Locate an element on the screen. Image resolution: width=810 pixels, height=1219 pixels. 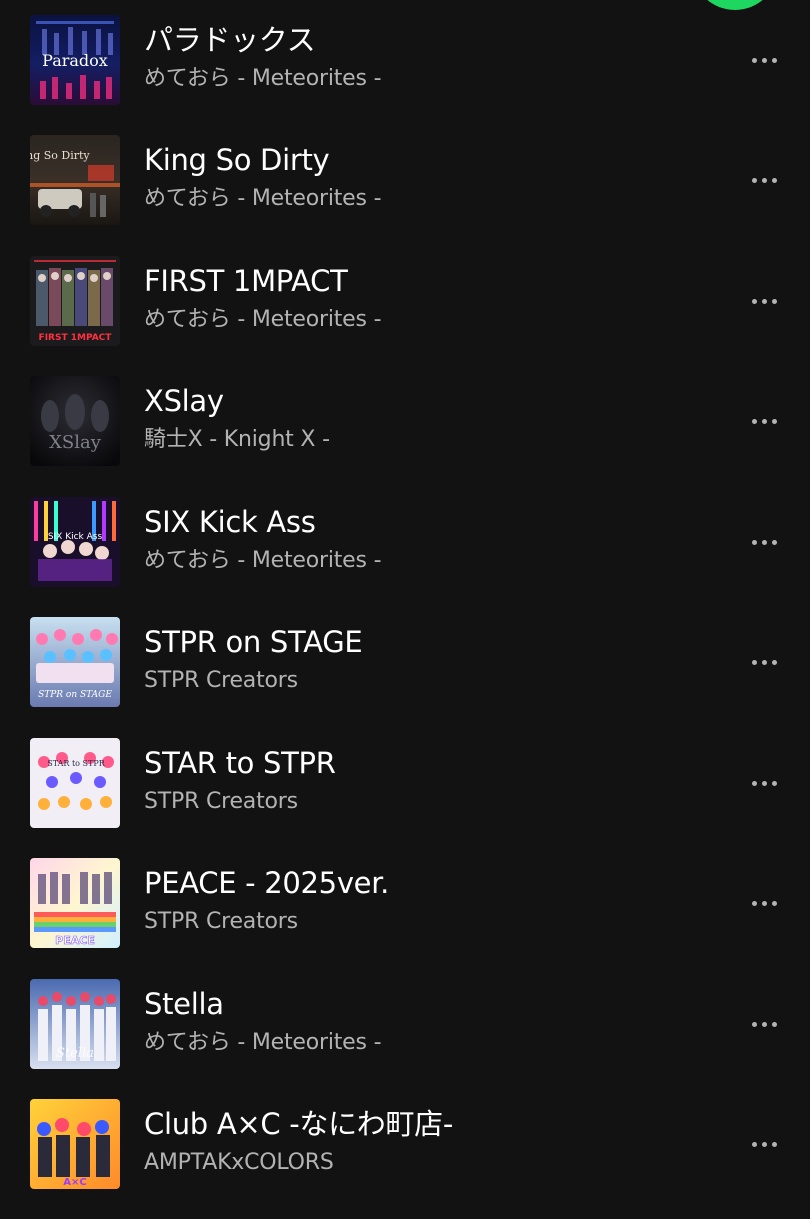
album-cover: Paradox is located at coordinates (75, 60).